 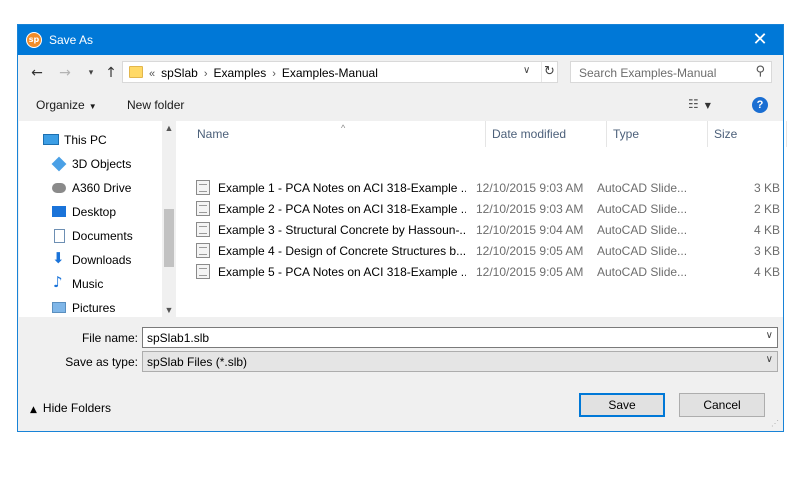 What do you see at coordinates (343, 128) in the screenshot?
I see `sort-ascending-icon: ^` at bounding box center [343, 128].